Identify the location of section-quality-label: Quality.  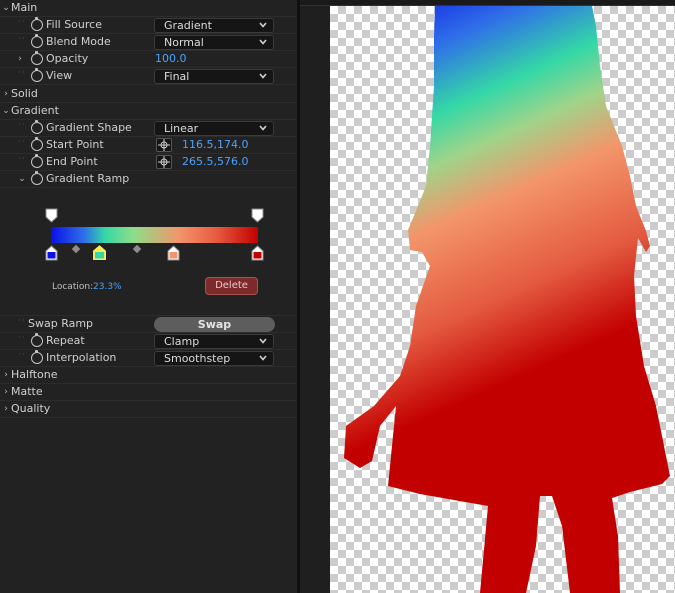
(31, 408).